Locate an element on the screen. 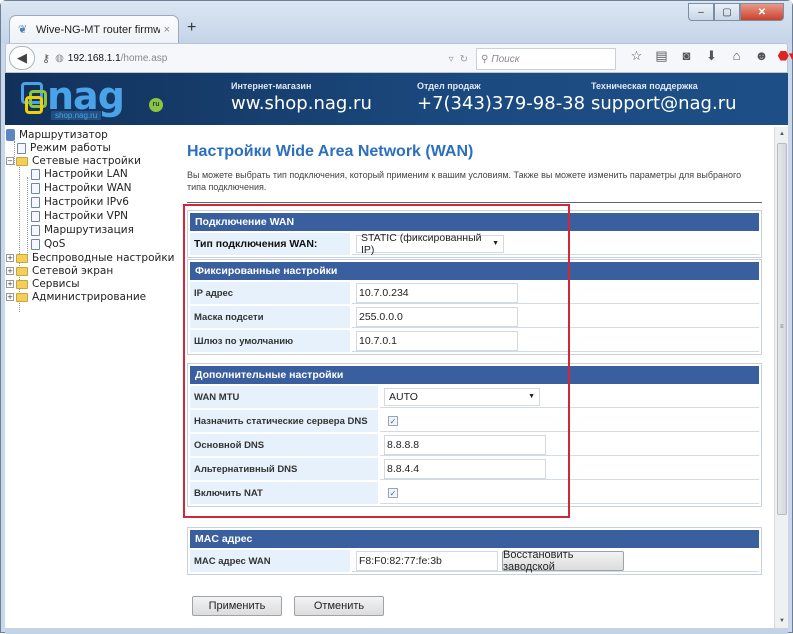  section-header: Фиксированные настройки is located at coordinates (474, 271).